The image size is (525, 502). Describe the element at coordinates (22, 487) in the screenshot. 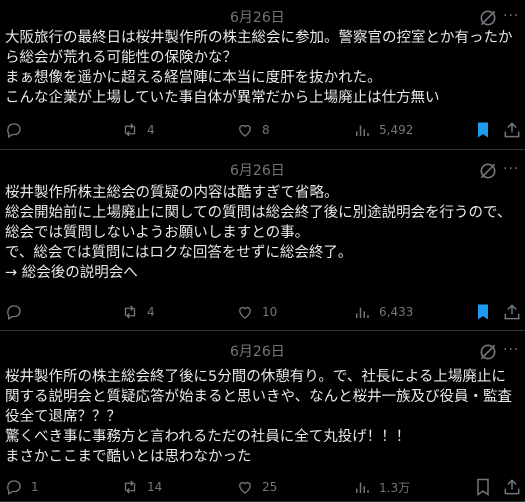

I see `reply-button: 1` at that location.